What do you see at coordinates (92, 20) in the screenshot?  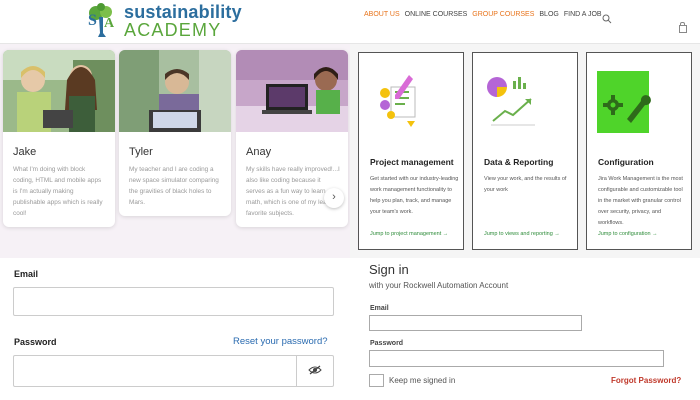 I see `svg-text: S` at bounding box center [92, 20].